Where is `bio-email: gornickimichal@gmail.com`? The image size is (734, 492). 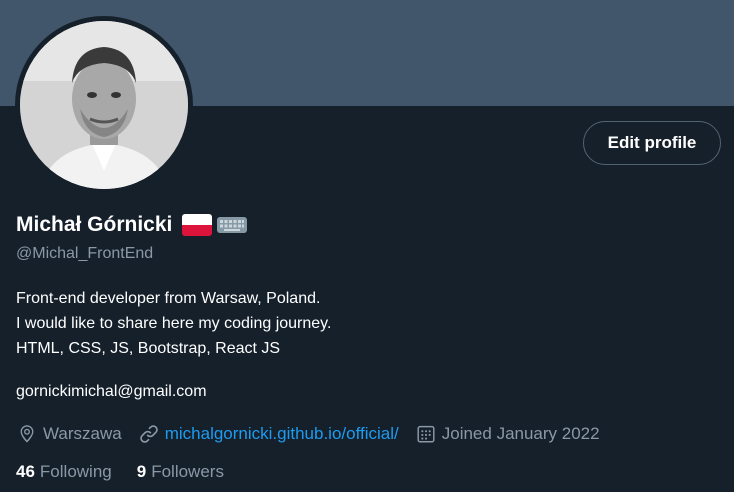 bio-email: gornickimichal@gmail.com is located at coordinates (111, 391).